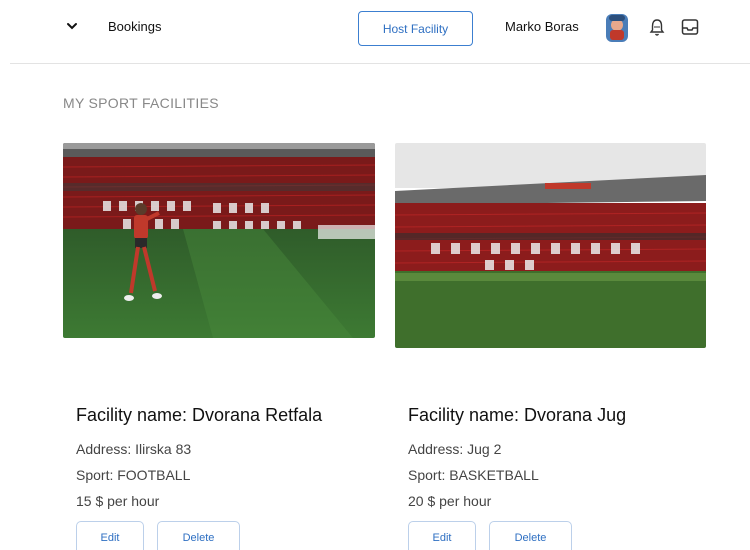 This screenshot has height=550, width=750. Describe the element at coordinates (517, 415) in the screenshot. I see `facility-name: Facility name: Dvorana Jug` at that location.